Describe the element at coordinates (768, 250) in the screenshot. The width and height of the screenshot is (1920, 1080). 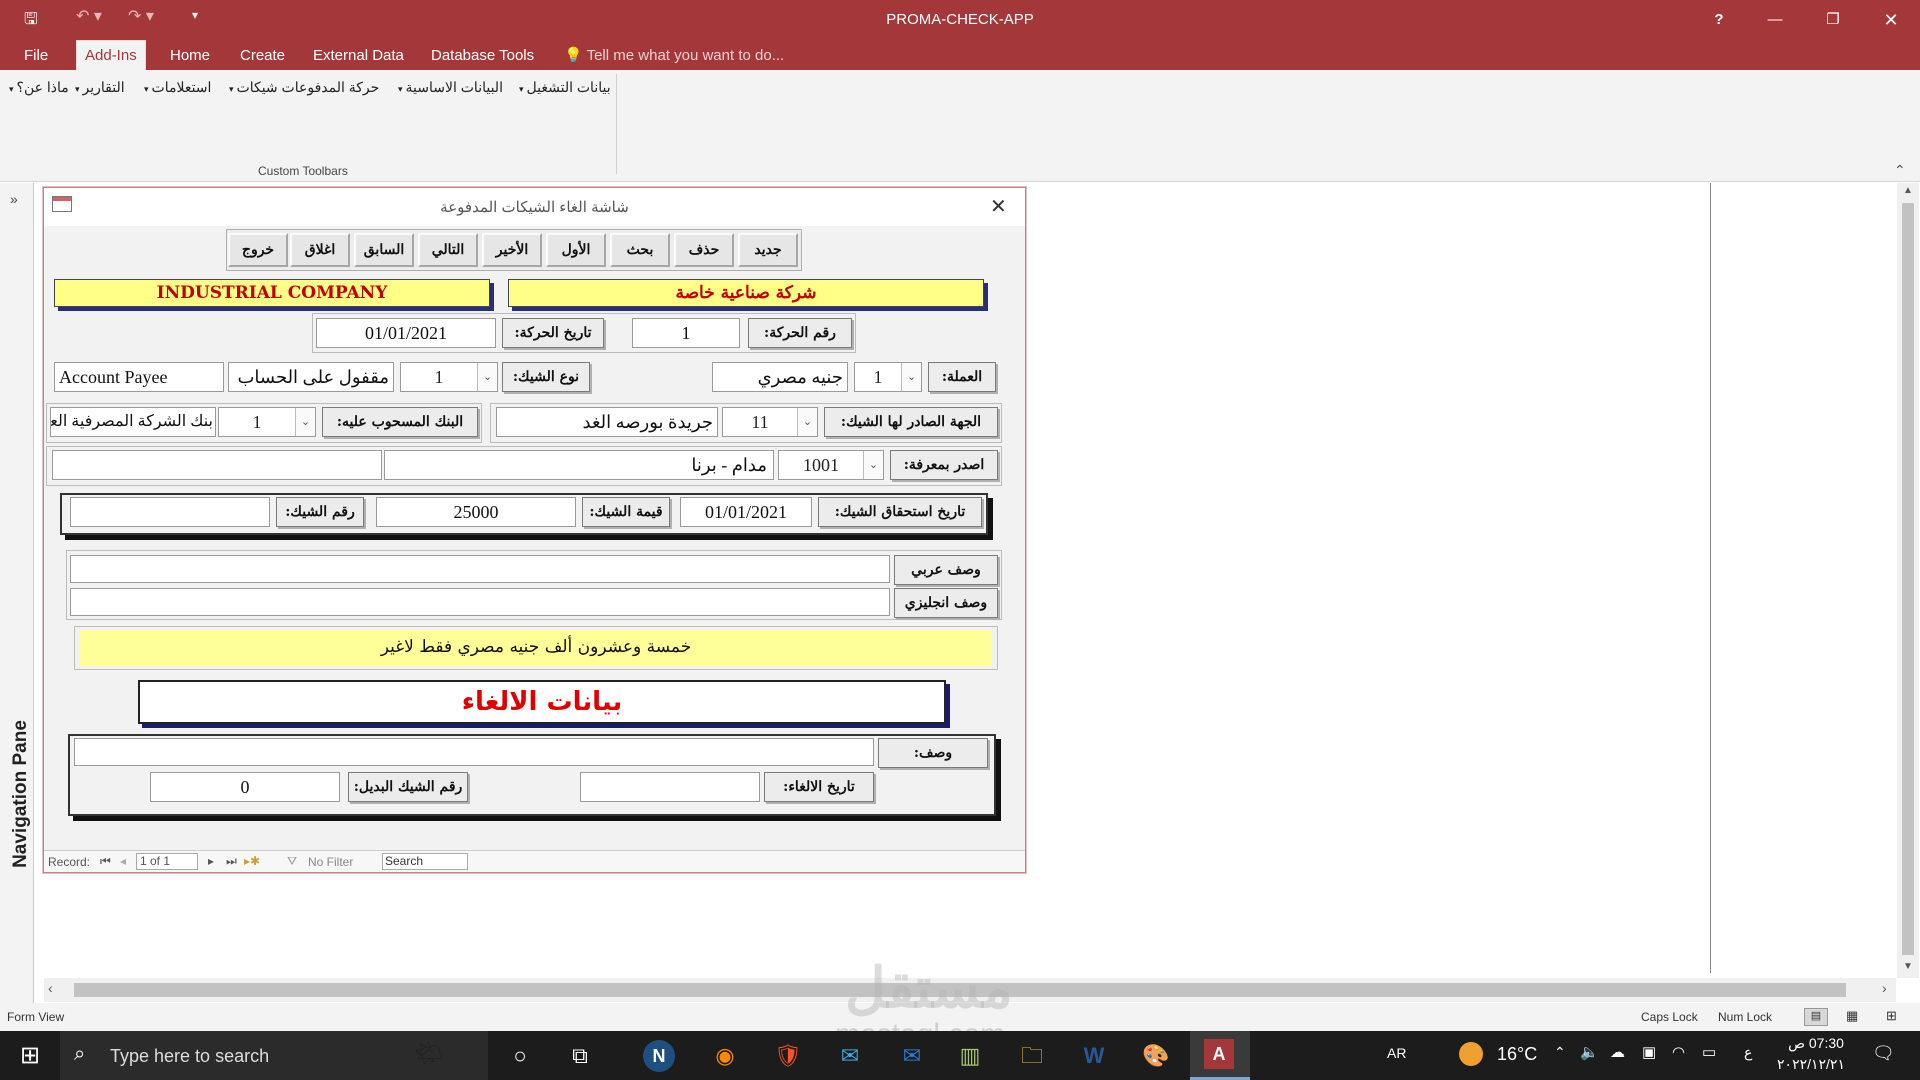
I see `new-button: جديد` at that location.